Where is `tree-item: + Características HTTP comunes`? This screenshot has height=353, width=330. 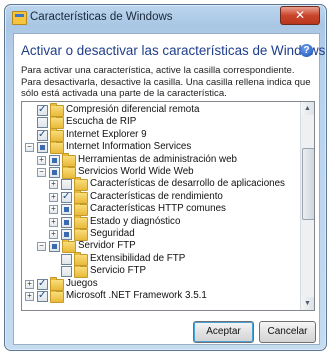
tree-item: + Características HTTP comunes is located at coordinates (160, 209).